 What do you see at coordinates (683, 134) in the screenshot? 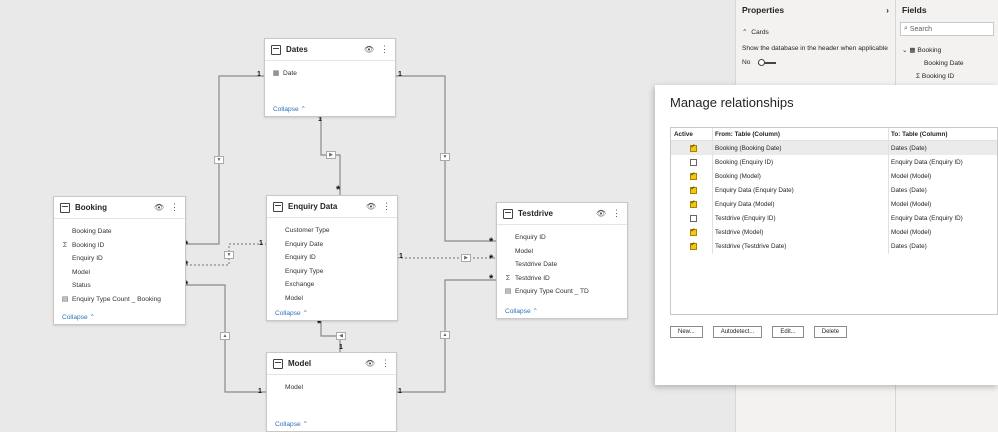
I see `col-active: Active` at bounding box center [683, 134].